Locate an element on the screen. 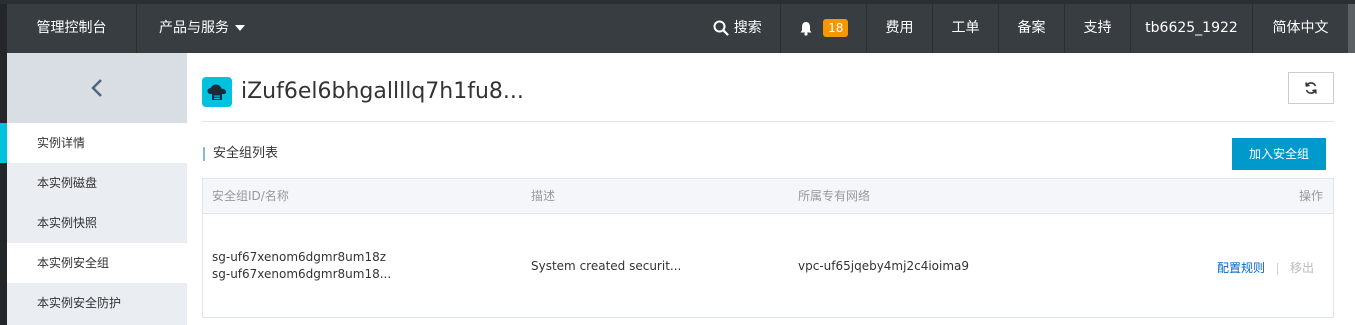  products-services-menu: 产品与服务 is located at coordinates (202, 28).